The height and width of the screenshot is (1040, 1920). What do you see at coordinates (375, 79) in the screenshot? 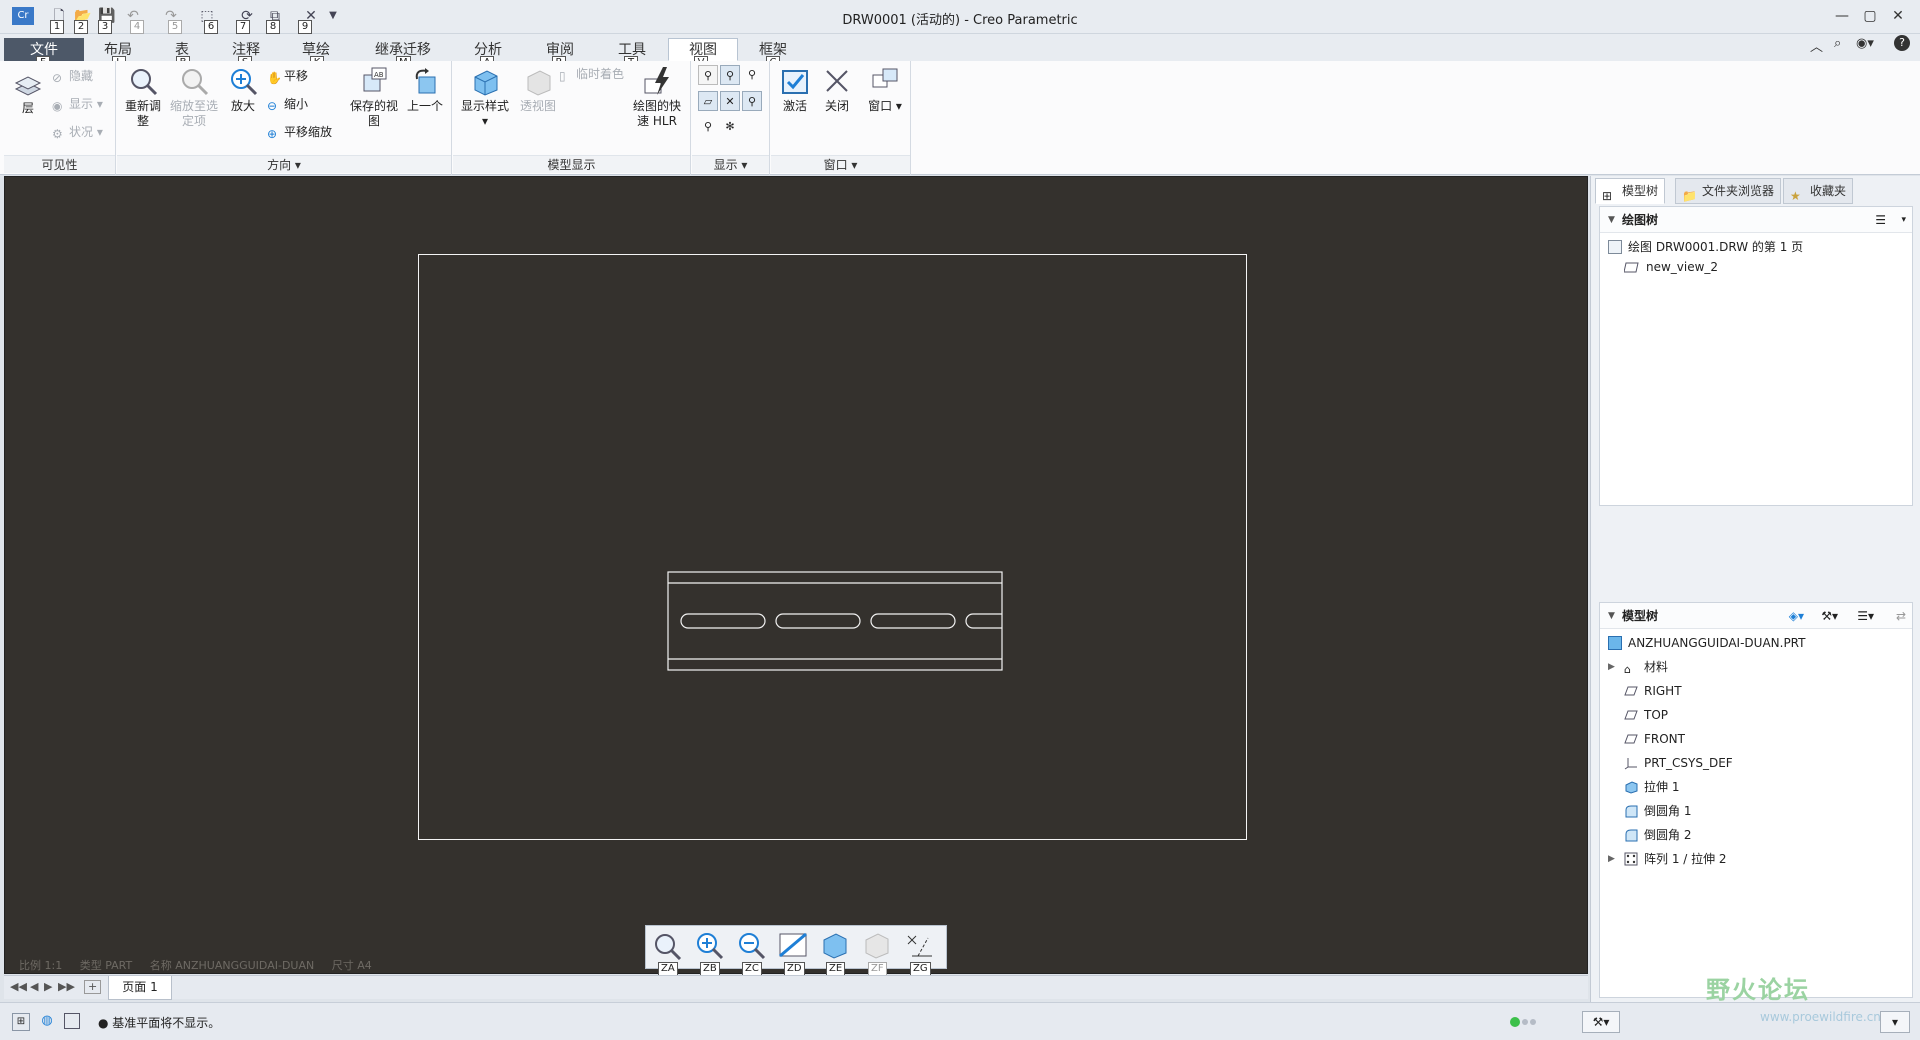
I see `saved-views-icon: AB` at bounding box center [375, 79].